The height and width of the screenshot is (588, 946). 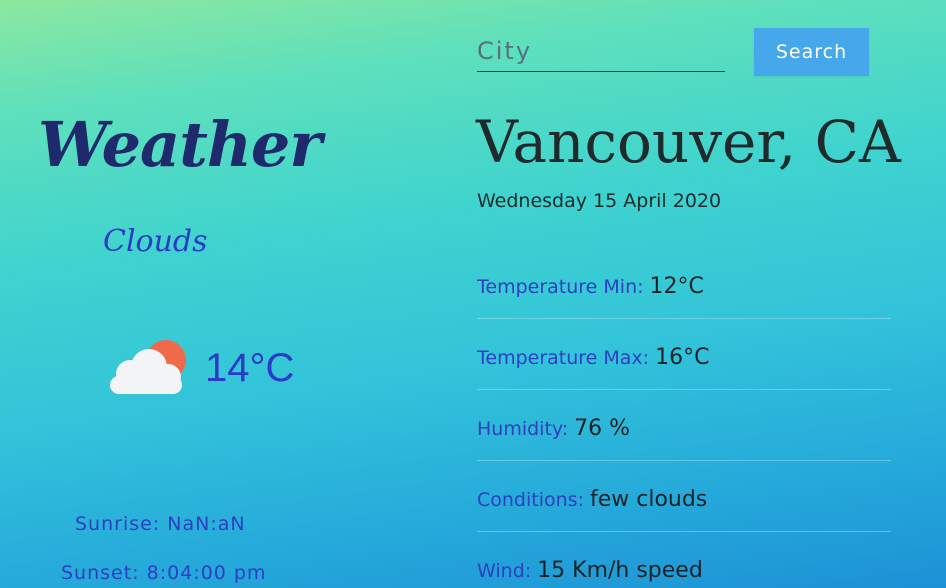 I want to click on city-search-input, so click(x=601, y=51).